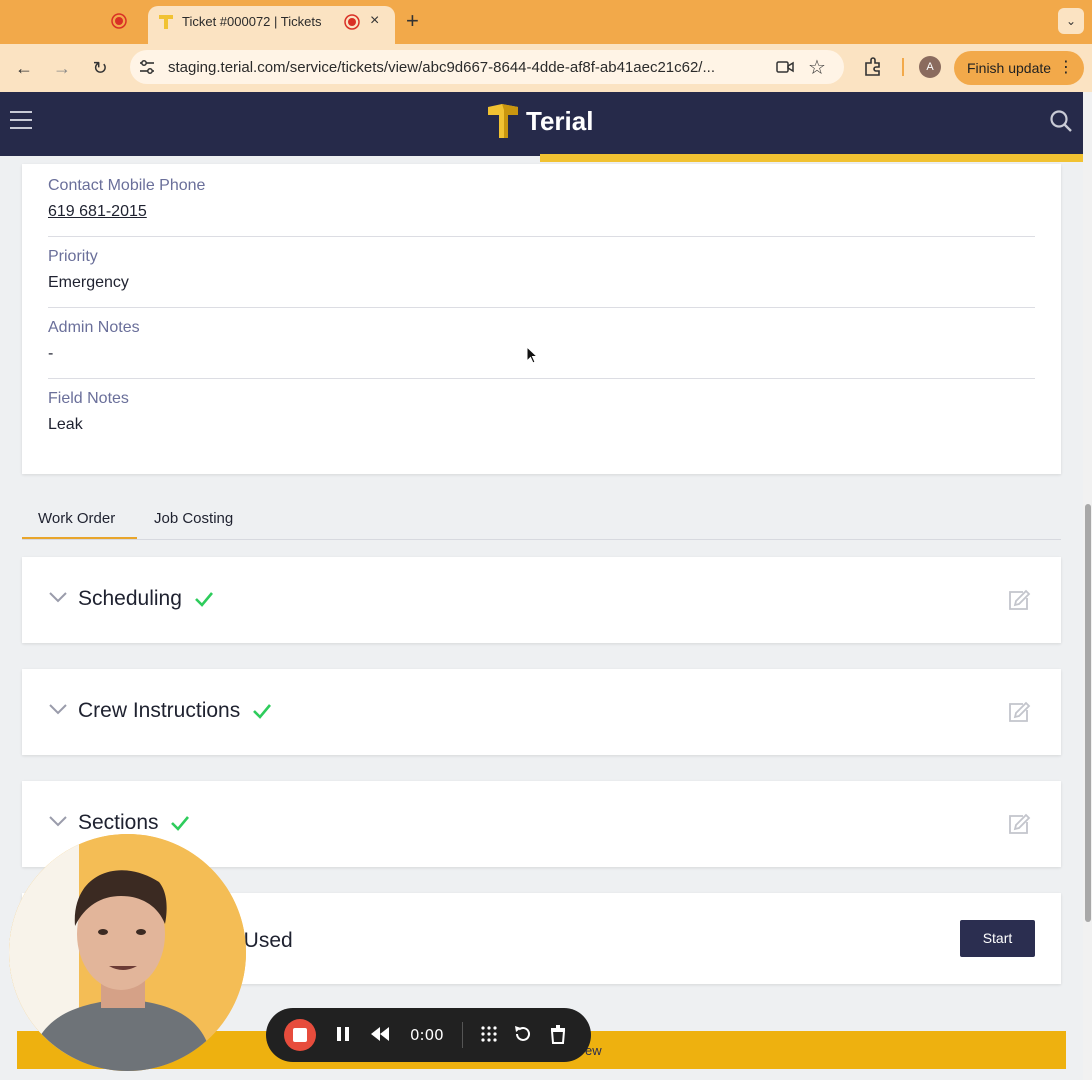  I want to click on restart-icon, so click(523, 1034).